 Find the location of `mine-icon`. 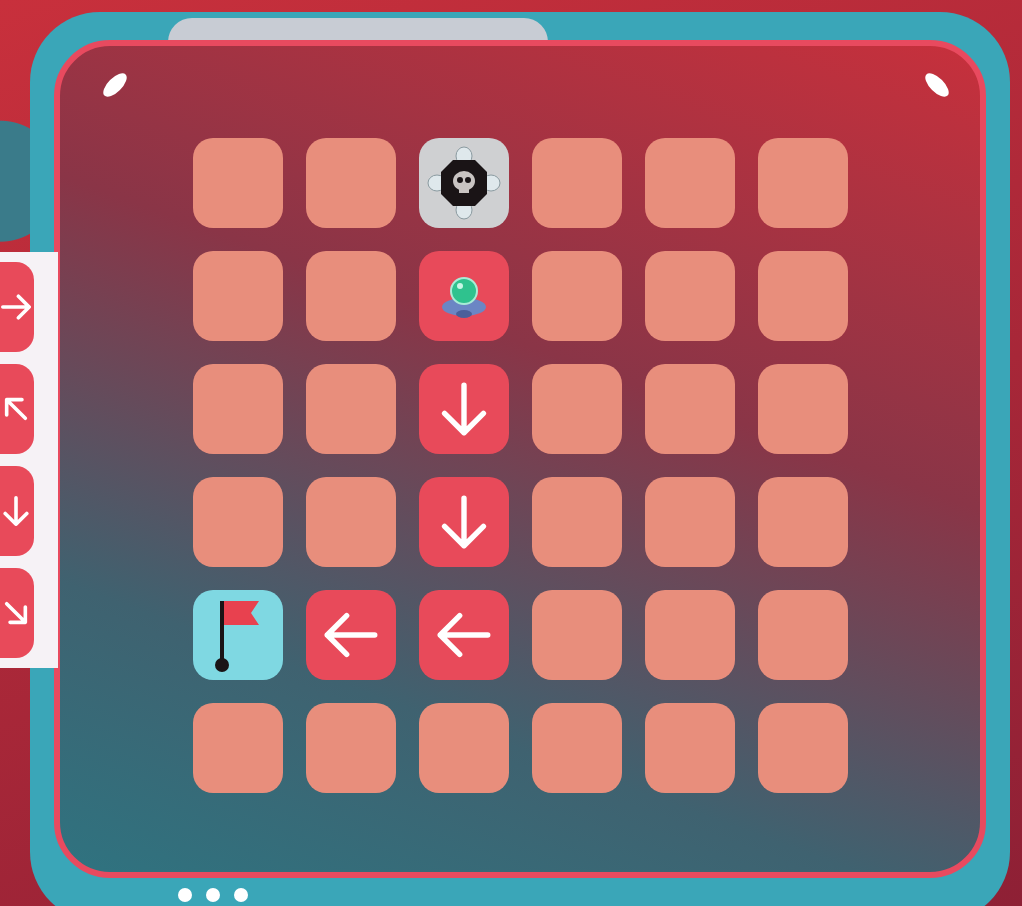

mine-icon is located at coordinates (463, 183).